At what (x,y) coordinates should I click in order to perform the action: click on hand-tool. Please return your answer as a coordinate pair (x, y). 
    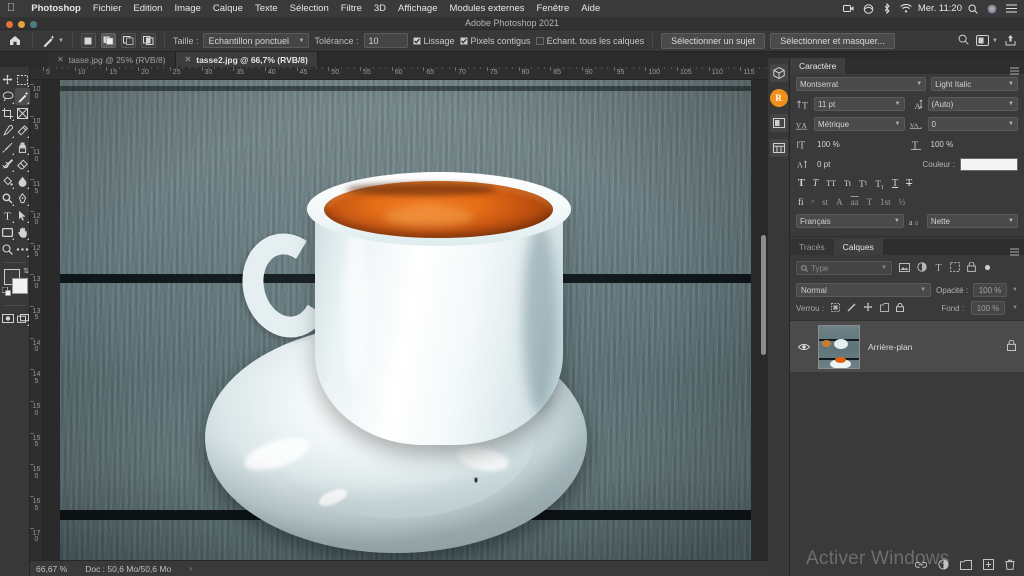
    Looking at the image, I should click on (22, 232).